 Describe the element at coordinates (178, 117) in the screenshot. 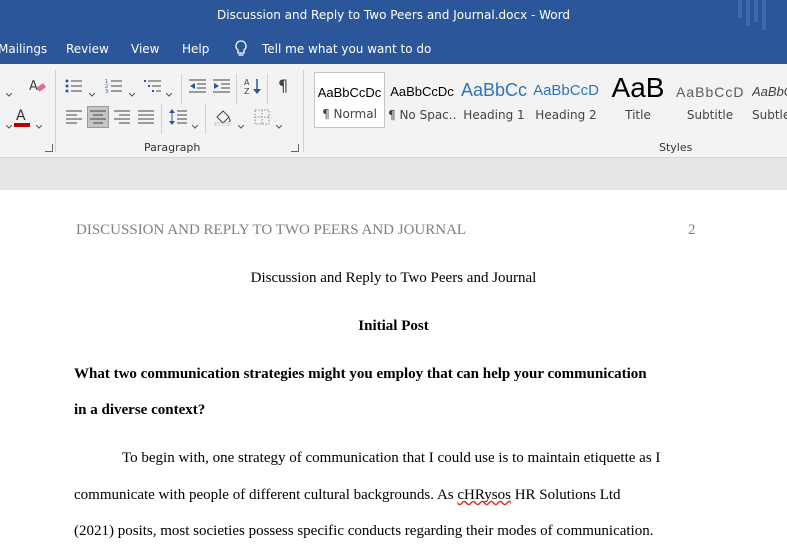

I see `line-spacing-icon` at that location.